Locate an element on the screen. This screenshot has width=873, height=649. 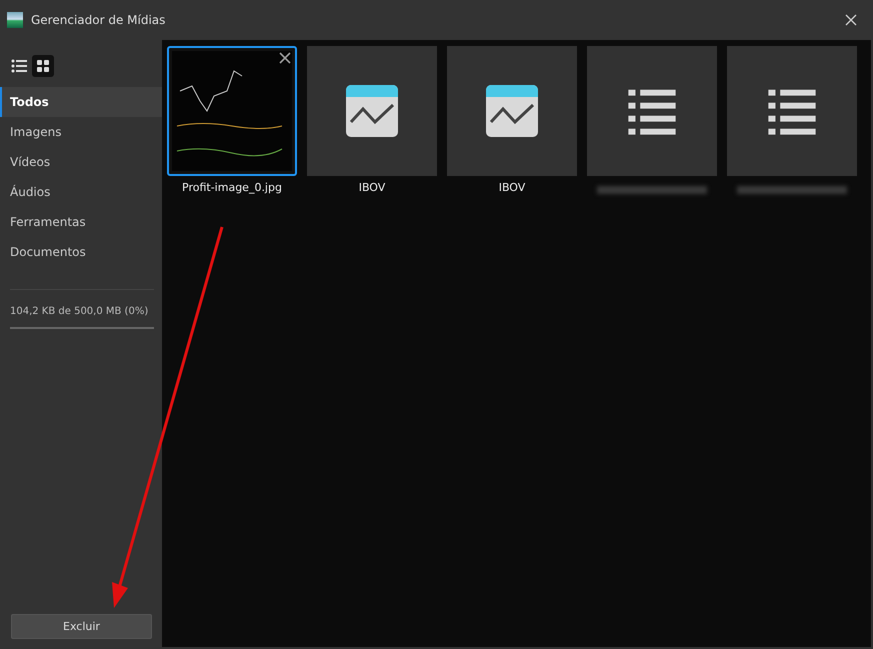
sidebar-item: Todos is located at coordinates (81, 102).